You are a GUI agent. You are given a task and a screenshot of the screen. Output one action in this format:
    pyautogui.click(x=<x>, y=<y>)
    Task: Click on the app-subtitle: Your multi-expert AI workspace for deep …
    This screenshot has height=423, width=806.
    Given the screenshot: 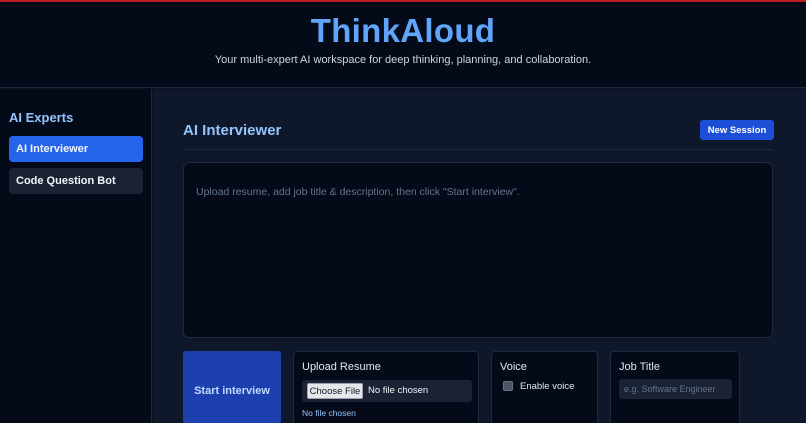 What is the action you would take?
    pyautogui.click(x=403, y=60)
    